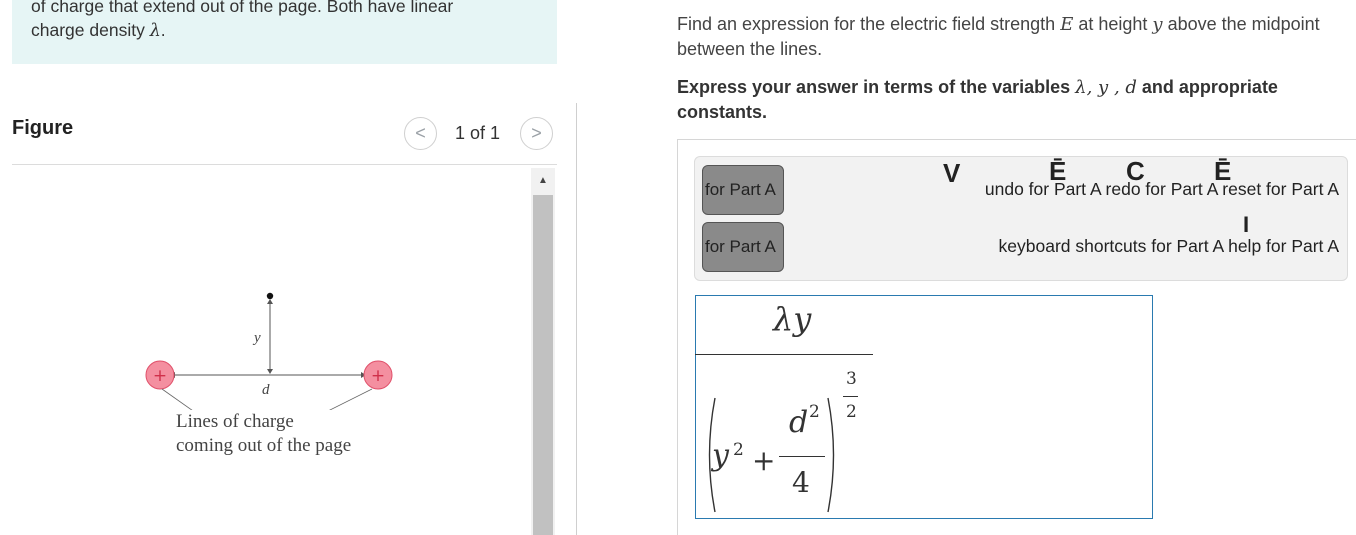 This screenshot has height=535, width=1356. Describe the element at coordinates (235, 421) in the screenshot. I see `caption-line-1: Lines of charge` at that location.